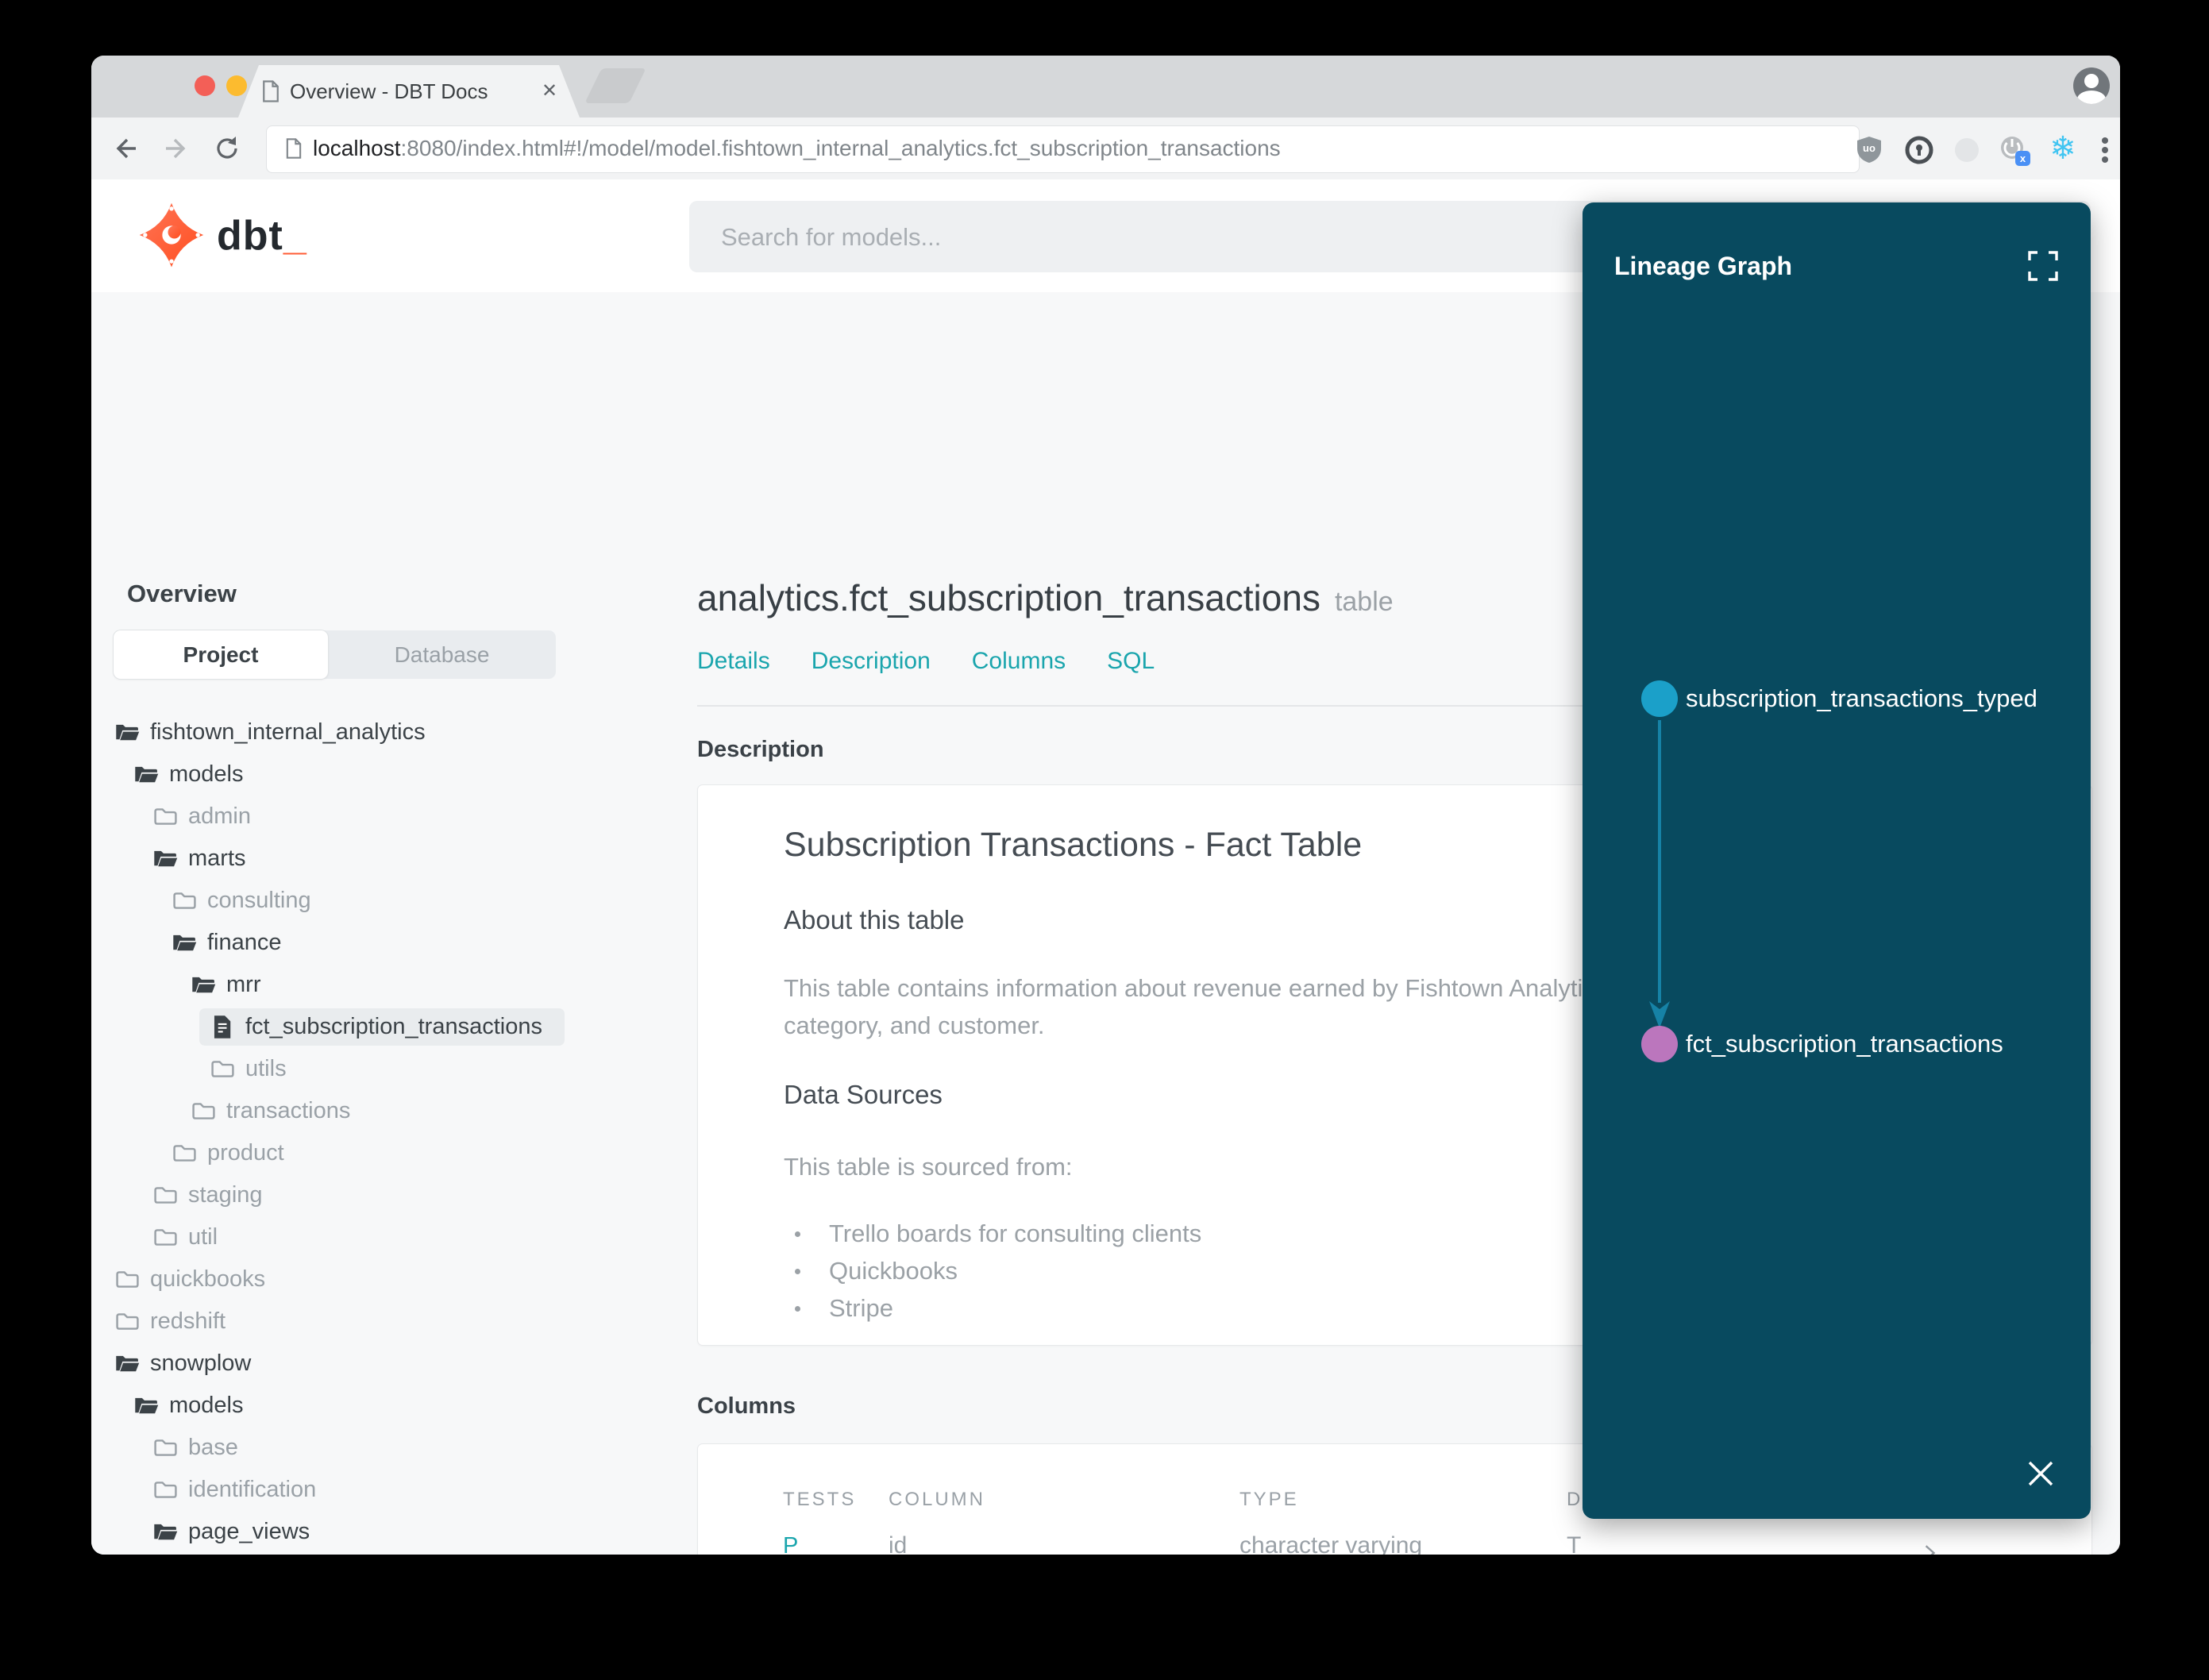 This screenshot has width=2209, height=1680. Describe the element at coordinates (1019, 661) in the screenshot. I see `model-tab-columns: Columns` at that location.